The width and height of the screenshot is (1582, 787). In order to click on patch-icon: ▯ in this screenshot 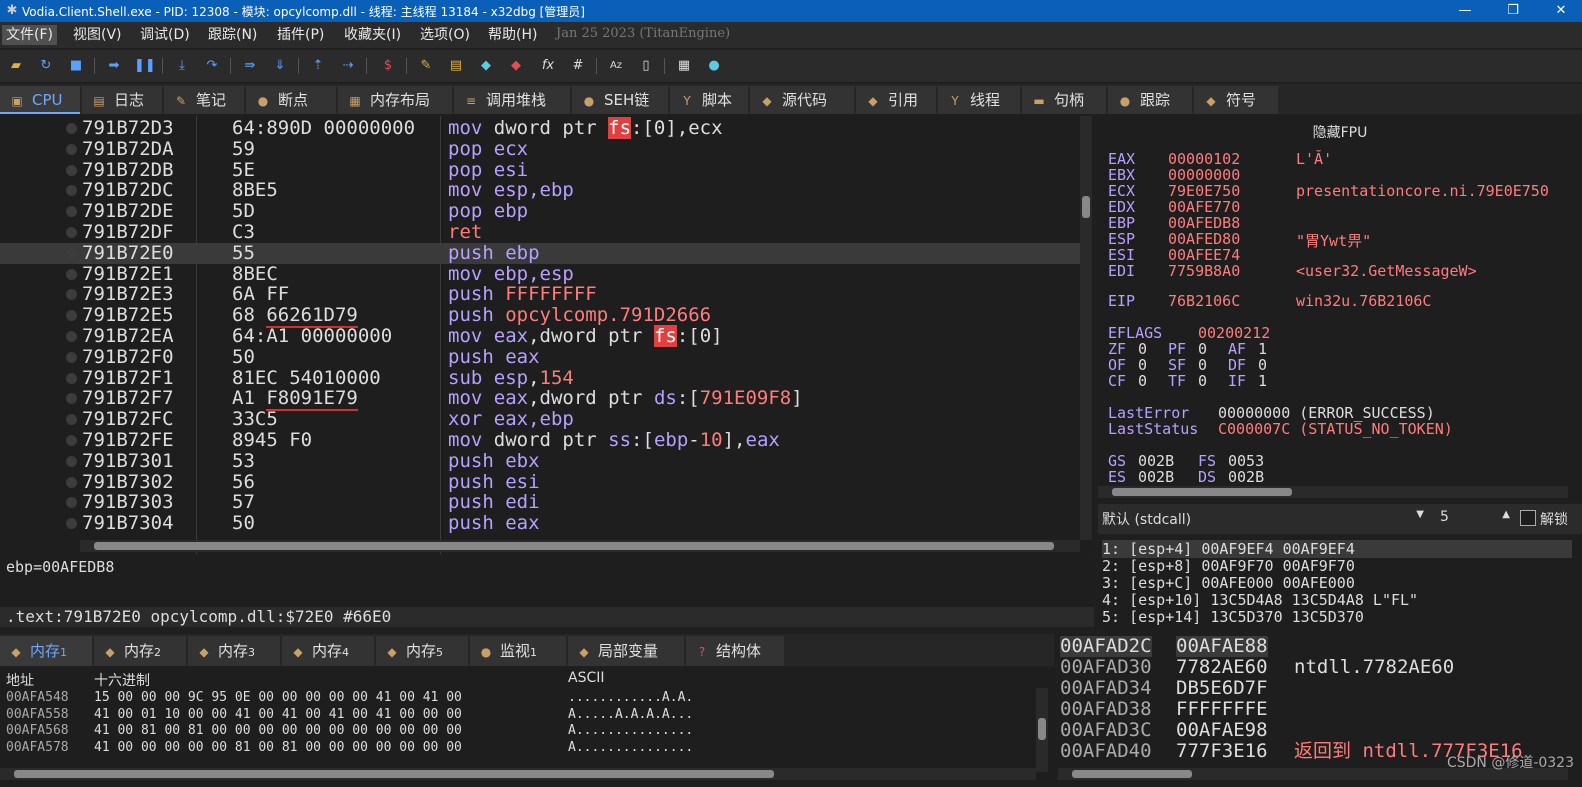, I will do `click(646, 66)`.